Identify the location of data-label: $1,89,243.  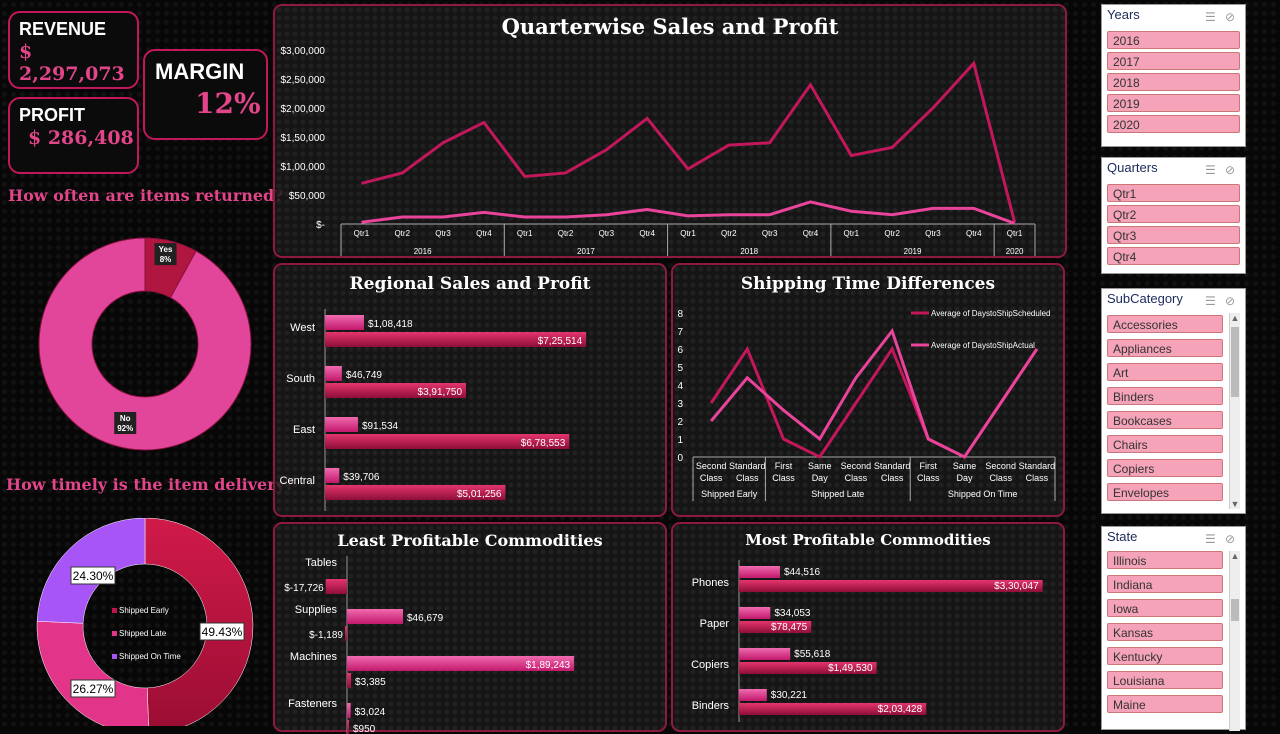
(548, 665).